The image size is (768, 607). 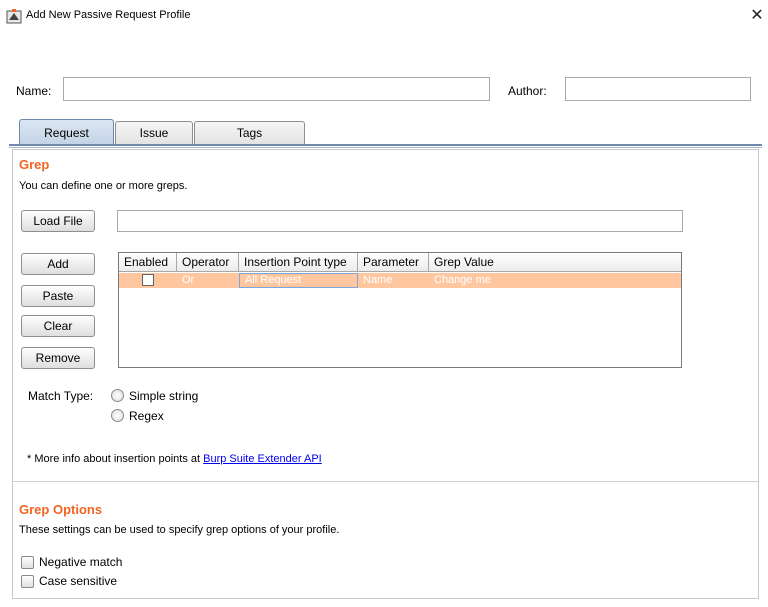 What do you see at coordinates (208, 280) in the screenshot?
I see `cell-operator: Or` at bounding box center [208, 280].